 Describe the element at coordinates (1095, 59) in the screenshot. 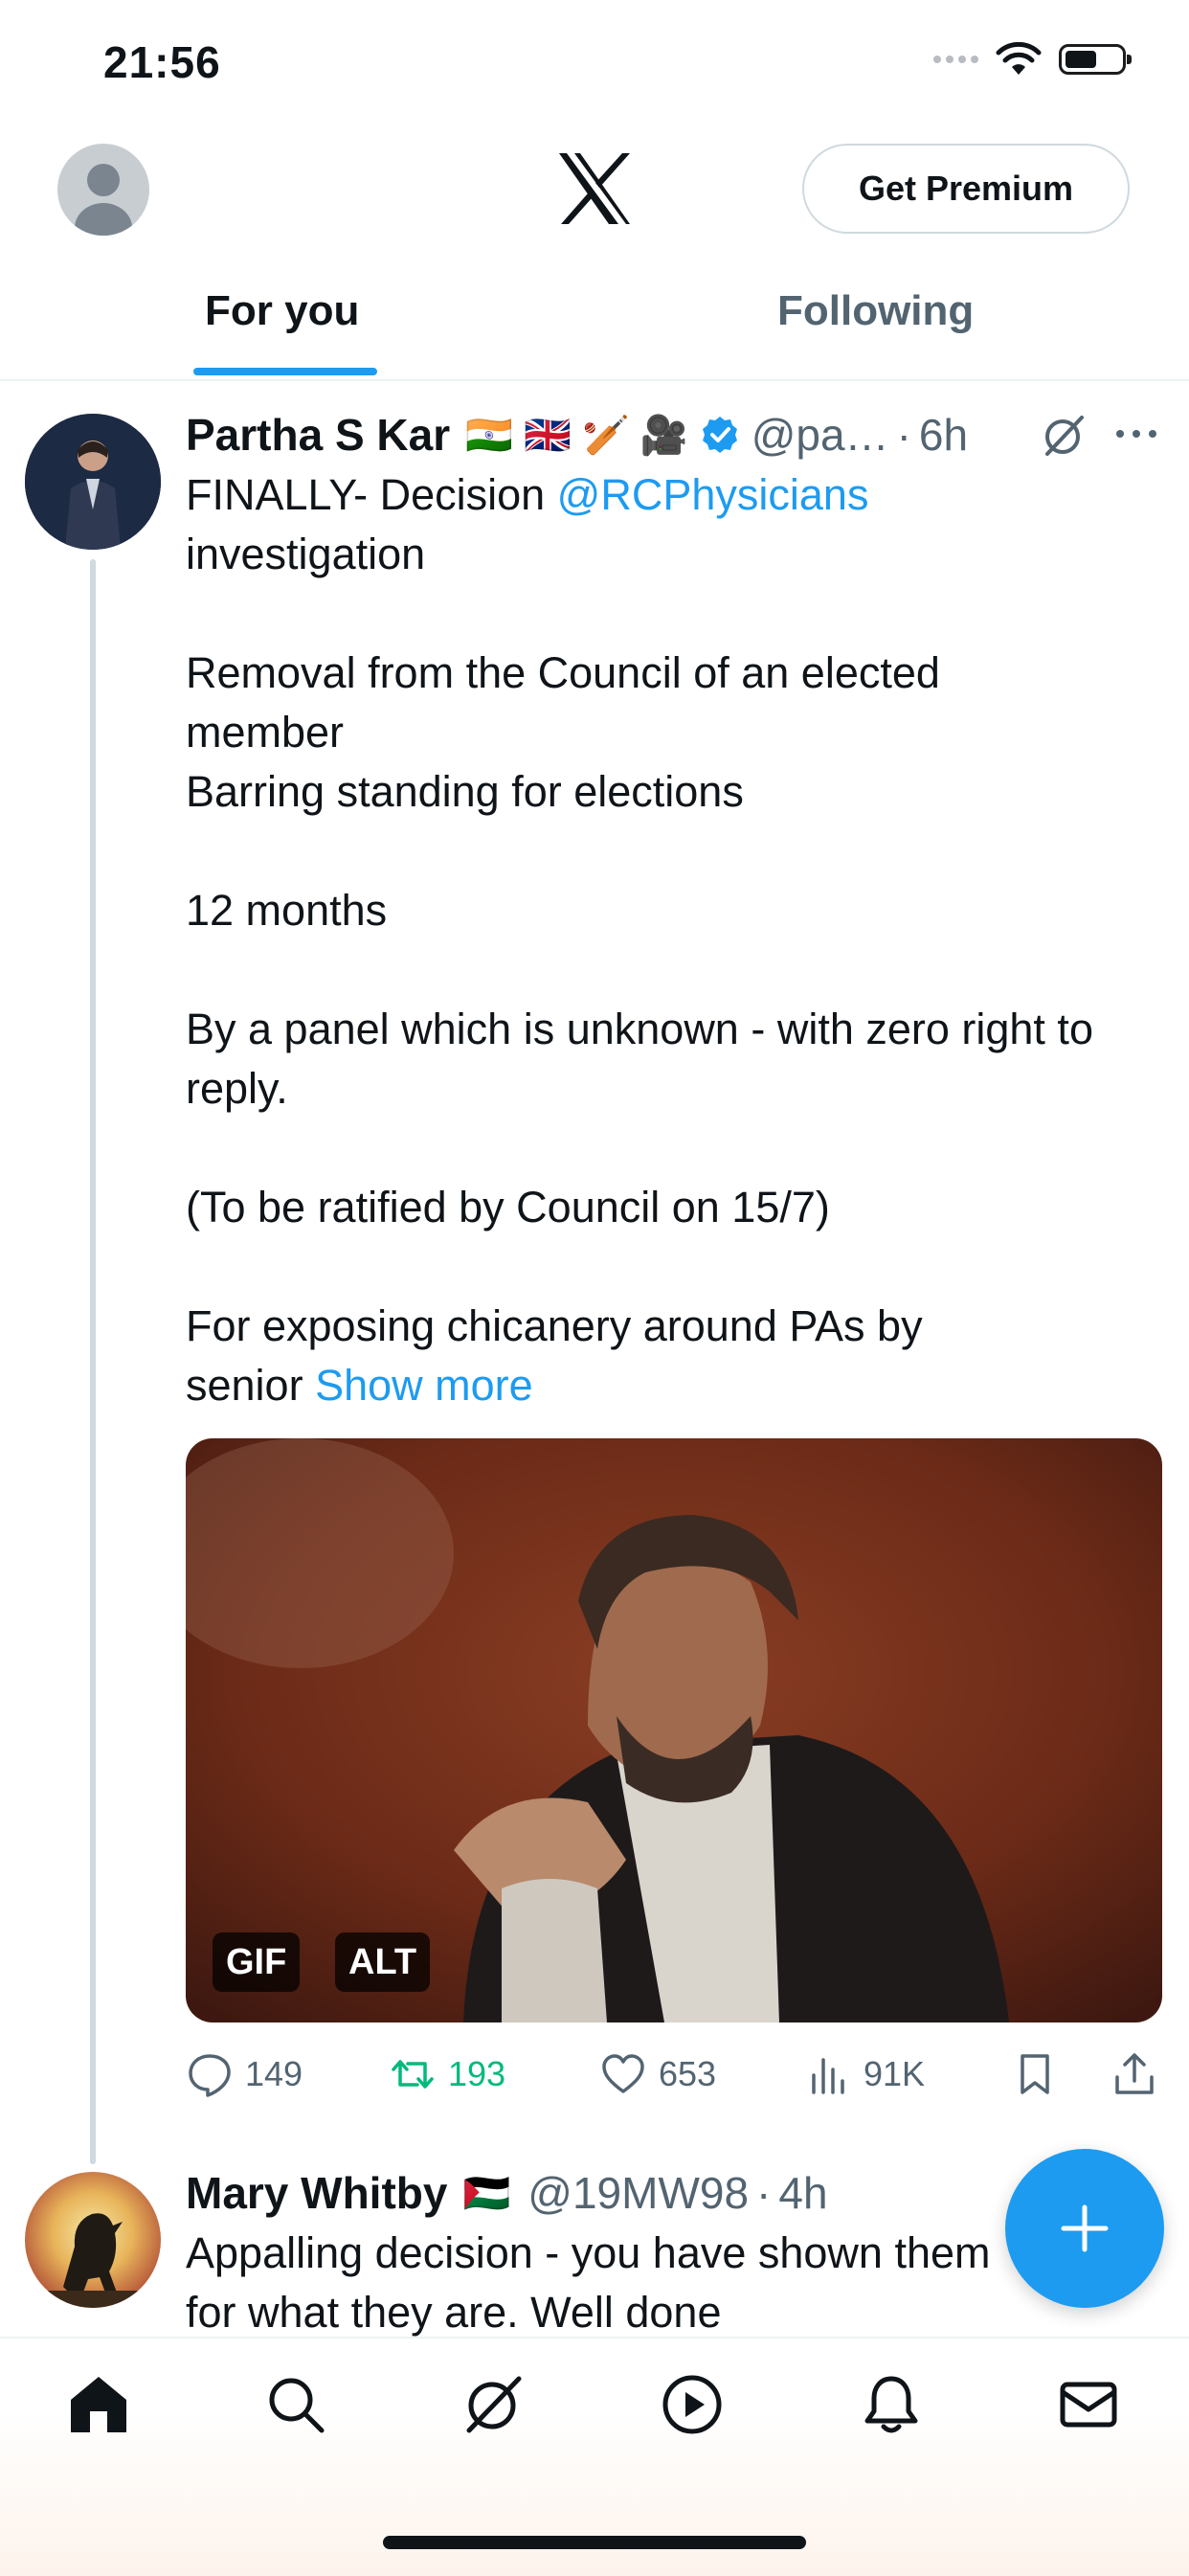

I see `battery-icon` at that location.